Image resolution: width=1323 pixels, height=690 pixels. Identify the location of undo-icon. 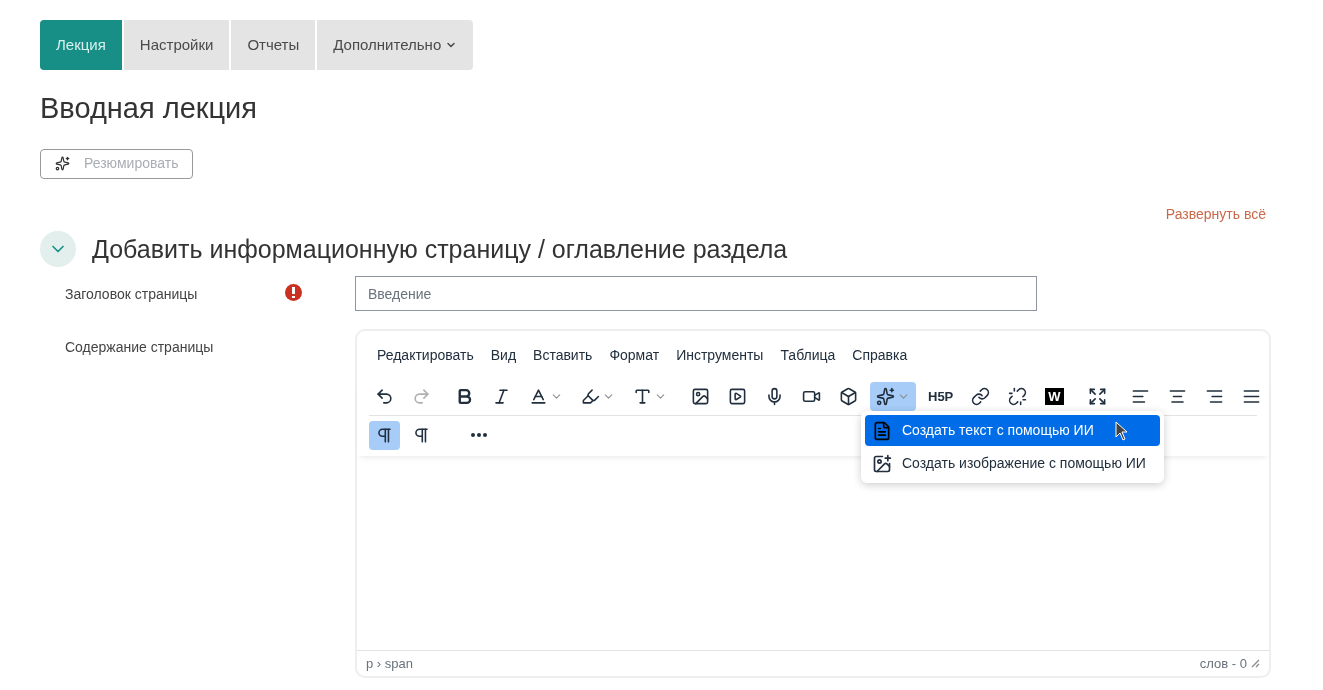
(384, 396).